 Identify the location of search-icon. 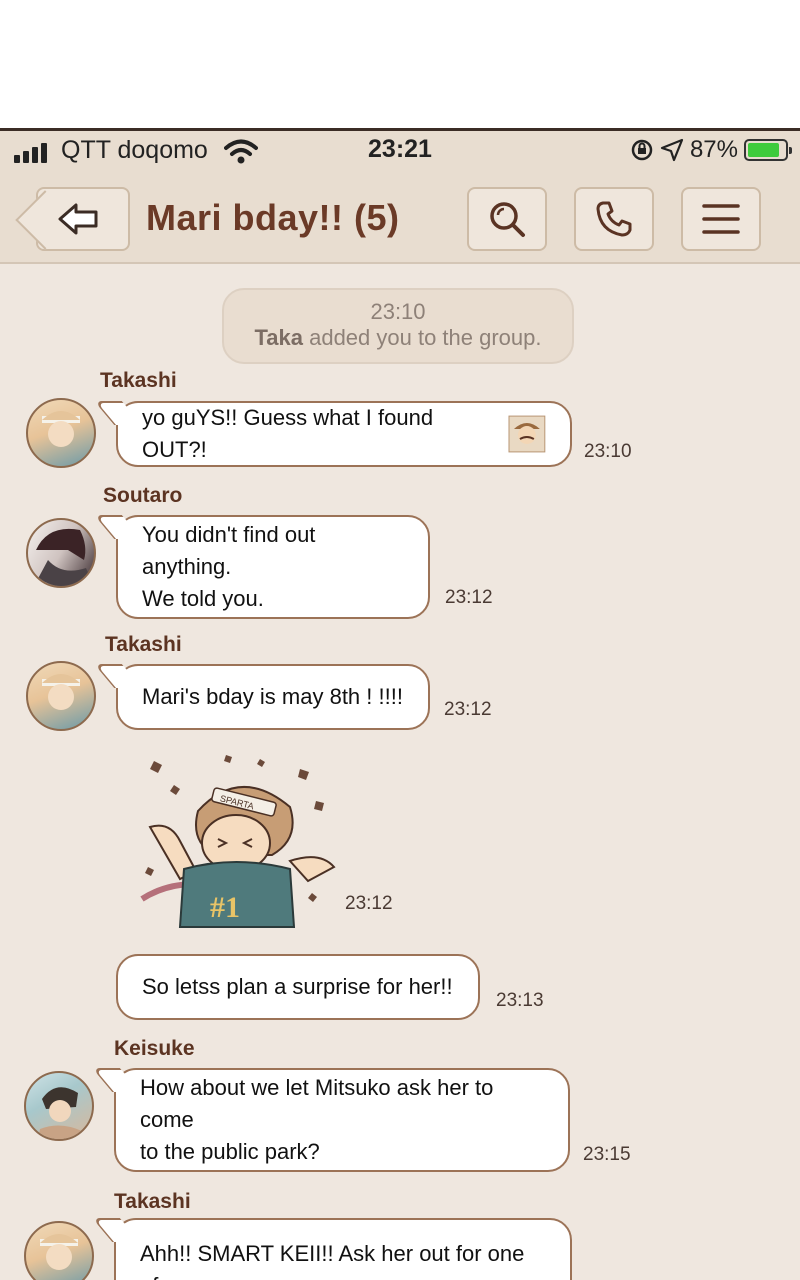
(507, 219).